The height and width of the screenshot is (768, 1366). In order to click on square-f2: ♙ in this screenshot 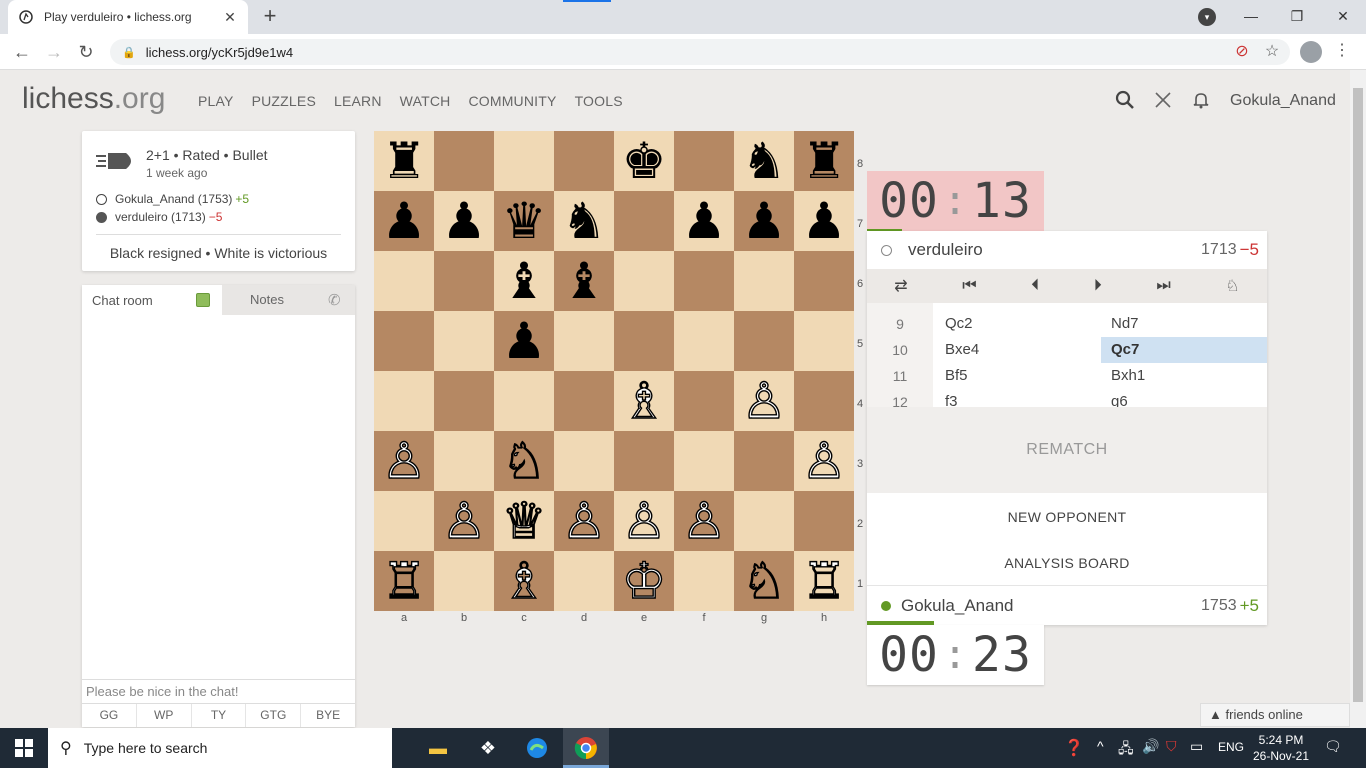, I will do `click(704, 521)`.